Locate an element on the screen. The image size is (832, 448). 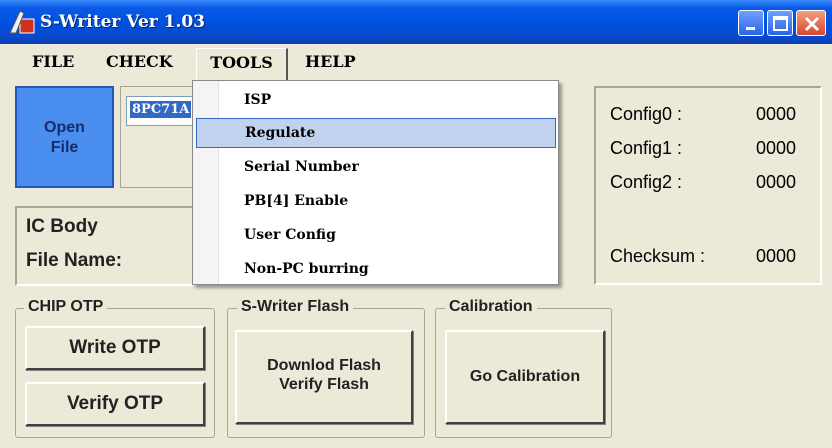
calibration-title: Calibration is located at coordinates (491, 307).